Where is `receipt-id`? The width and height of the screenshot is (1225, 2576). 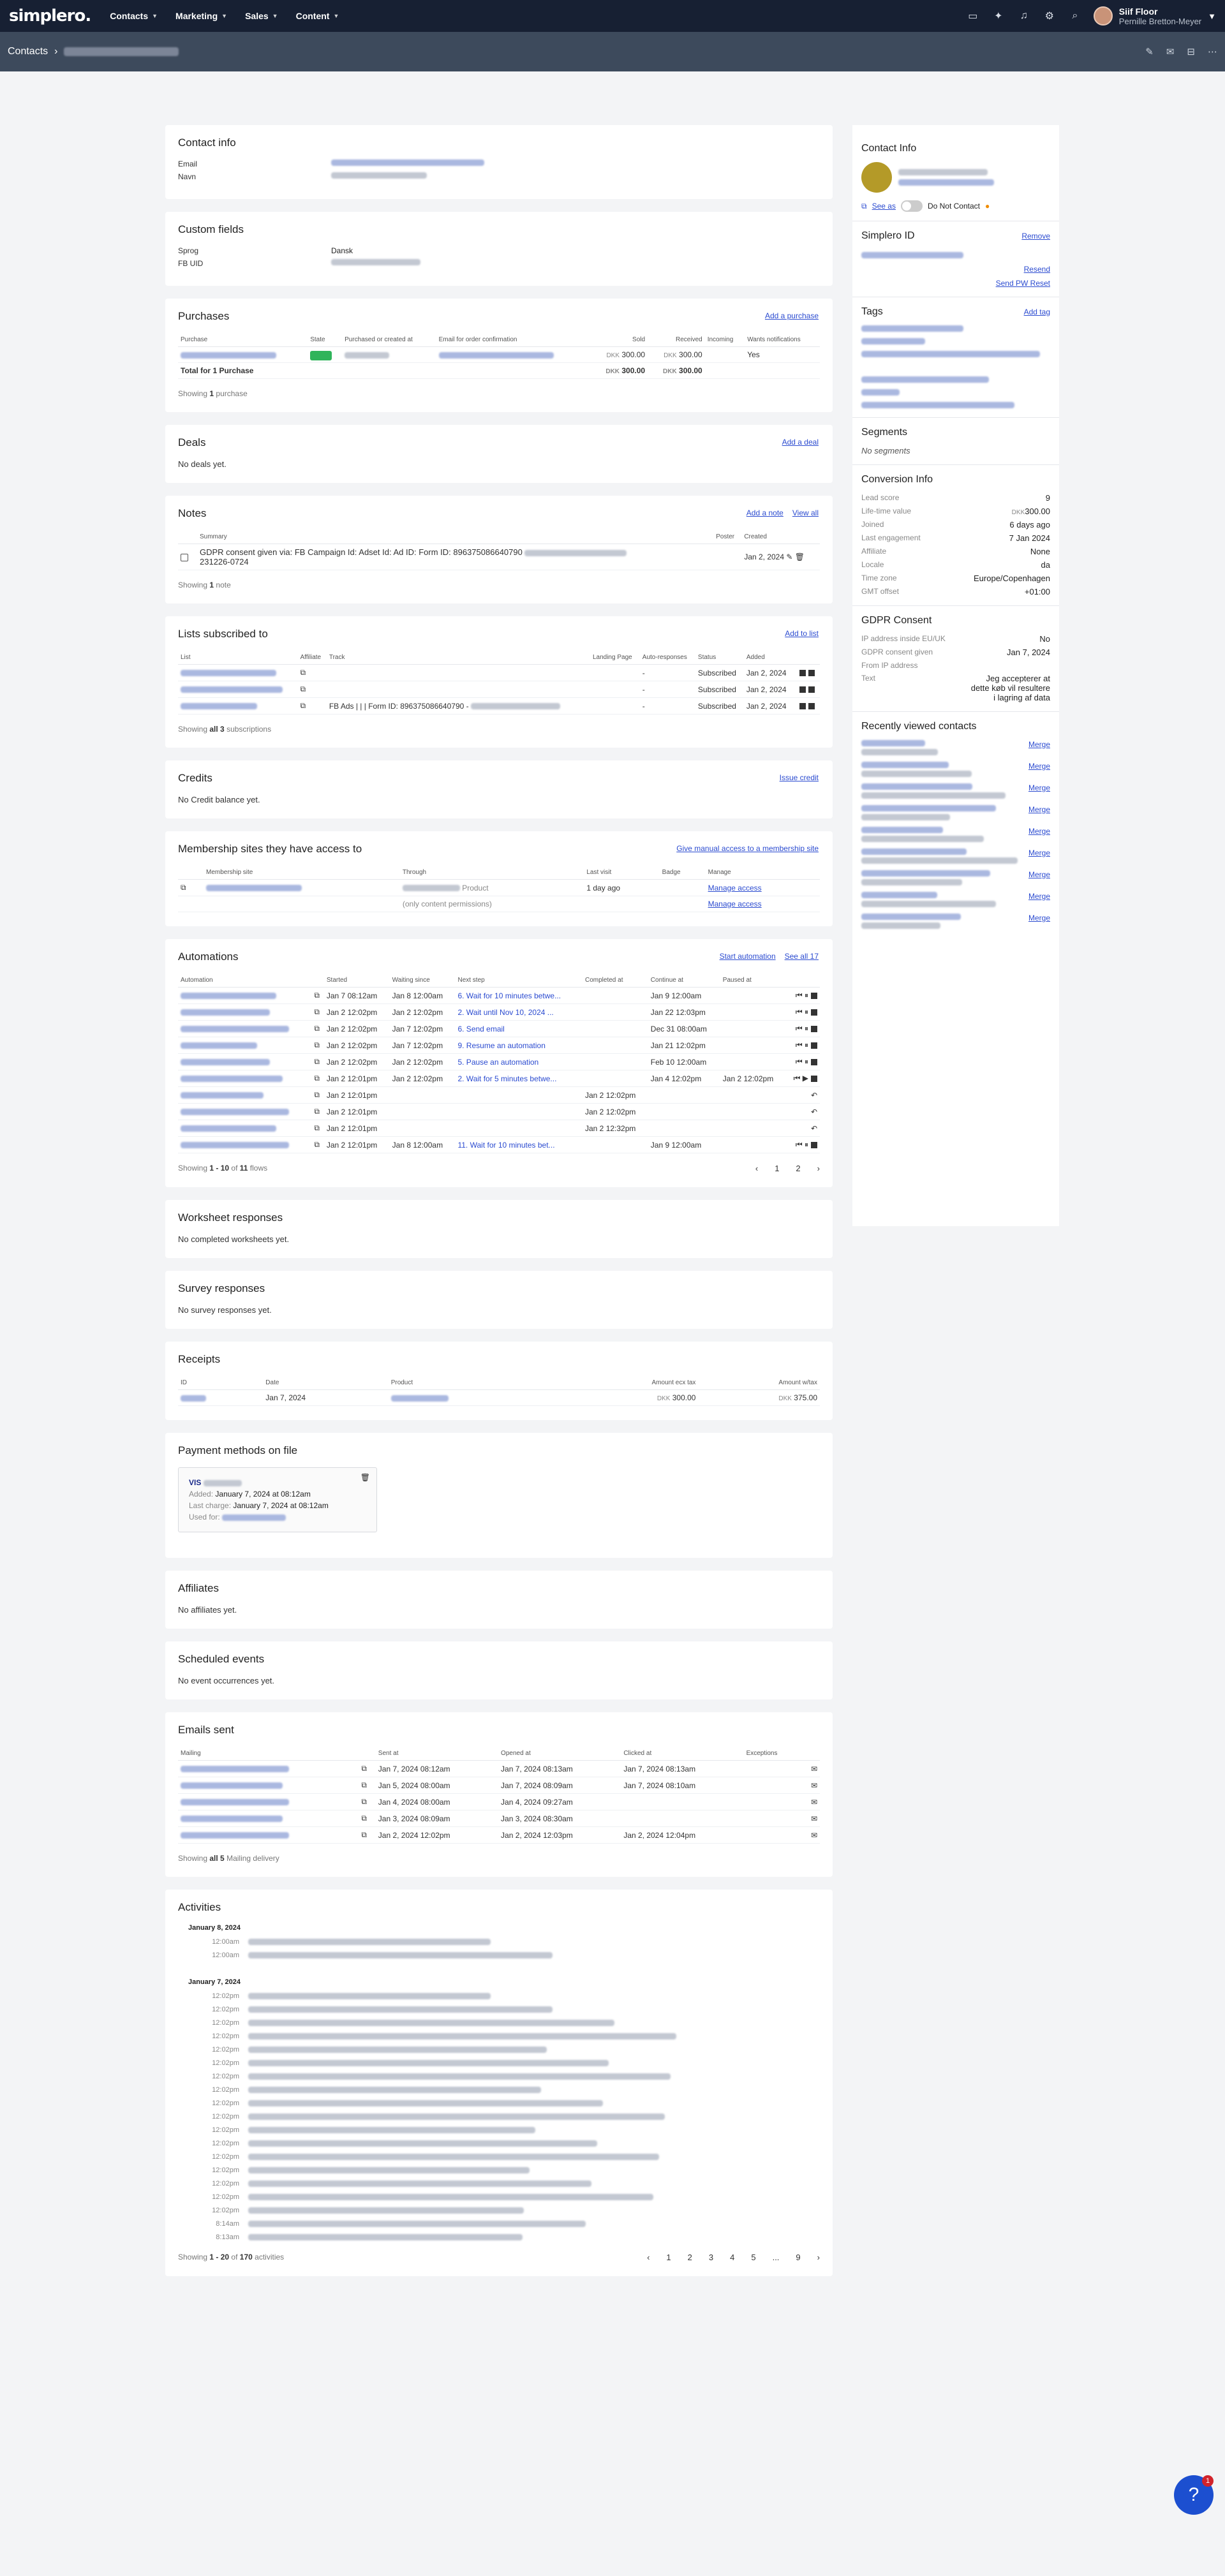 receipt-id is located at coordinates (193, 1398).